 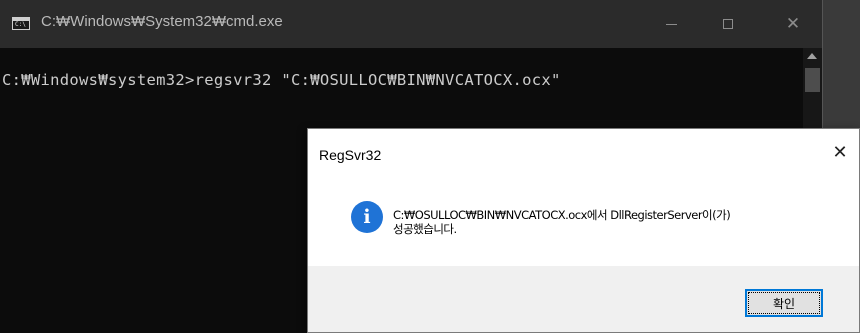 I want to click on scroll-thumb, so click(x=812, y=80).